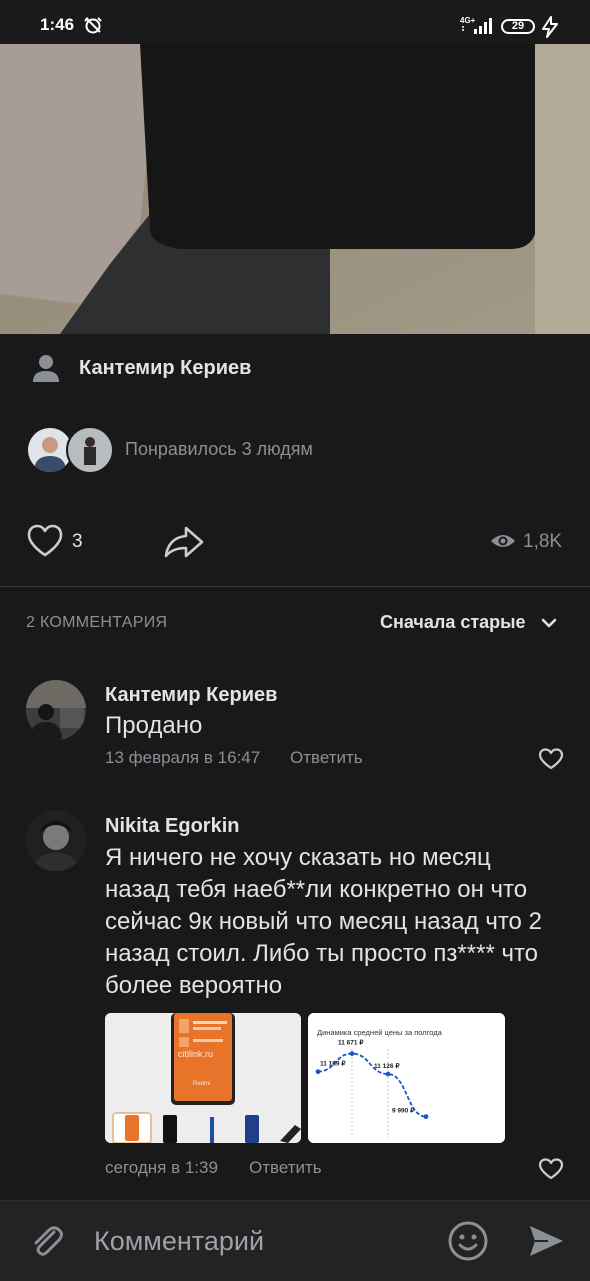 The height and width of the screenshot is (1281, 590). Describe the element at coordinates (195, 1054) in the screenshot. I see `watermark-text: citilink.ru` at that location.